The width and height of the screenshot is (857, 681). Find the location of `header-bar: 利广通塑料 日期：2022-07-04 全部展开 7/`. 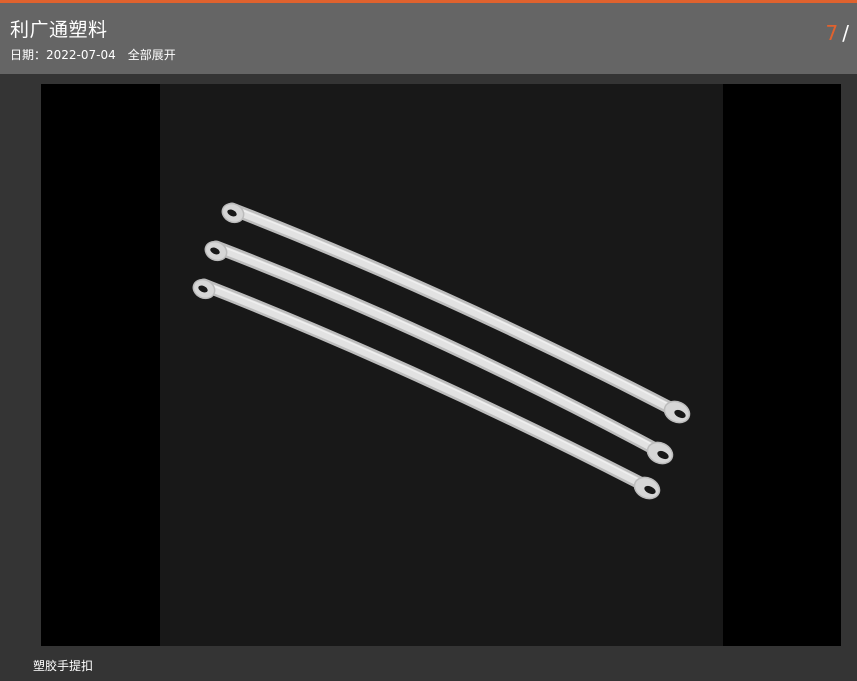

header-bar: 利广通塑料 日期：2022-07-04 全部展开 7/ is located at coordinates (428, 38).